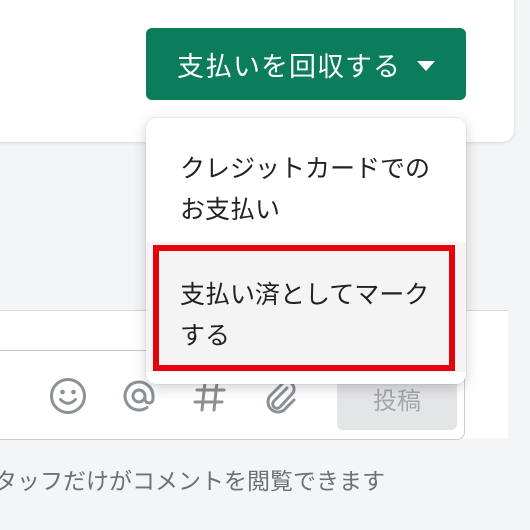 The width and height of the screenshot is (530, 530). Describe the element at coordinates (426, 65) in the screenshot. I see `caret-down-icon` at that location.